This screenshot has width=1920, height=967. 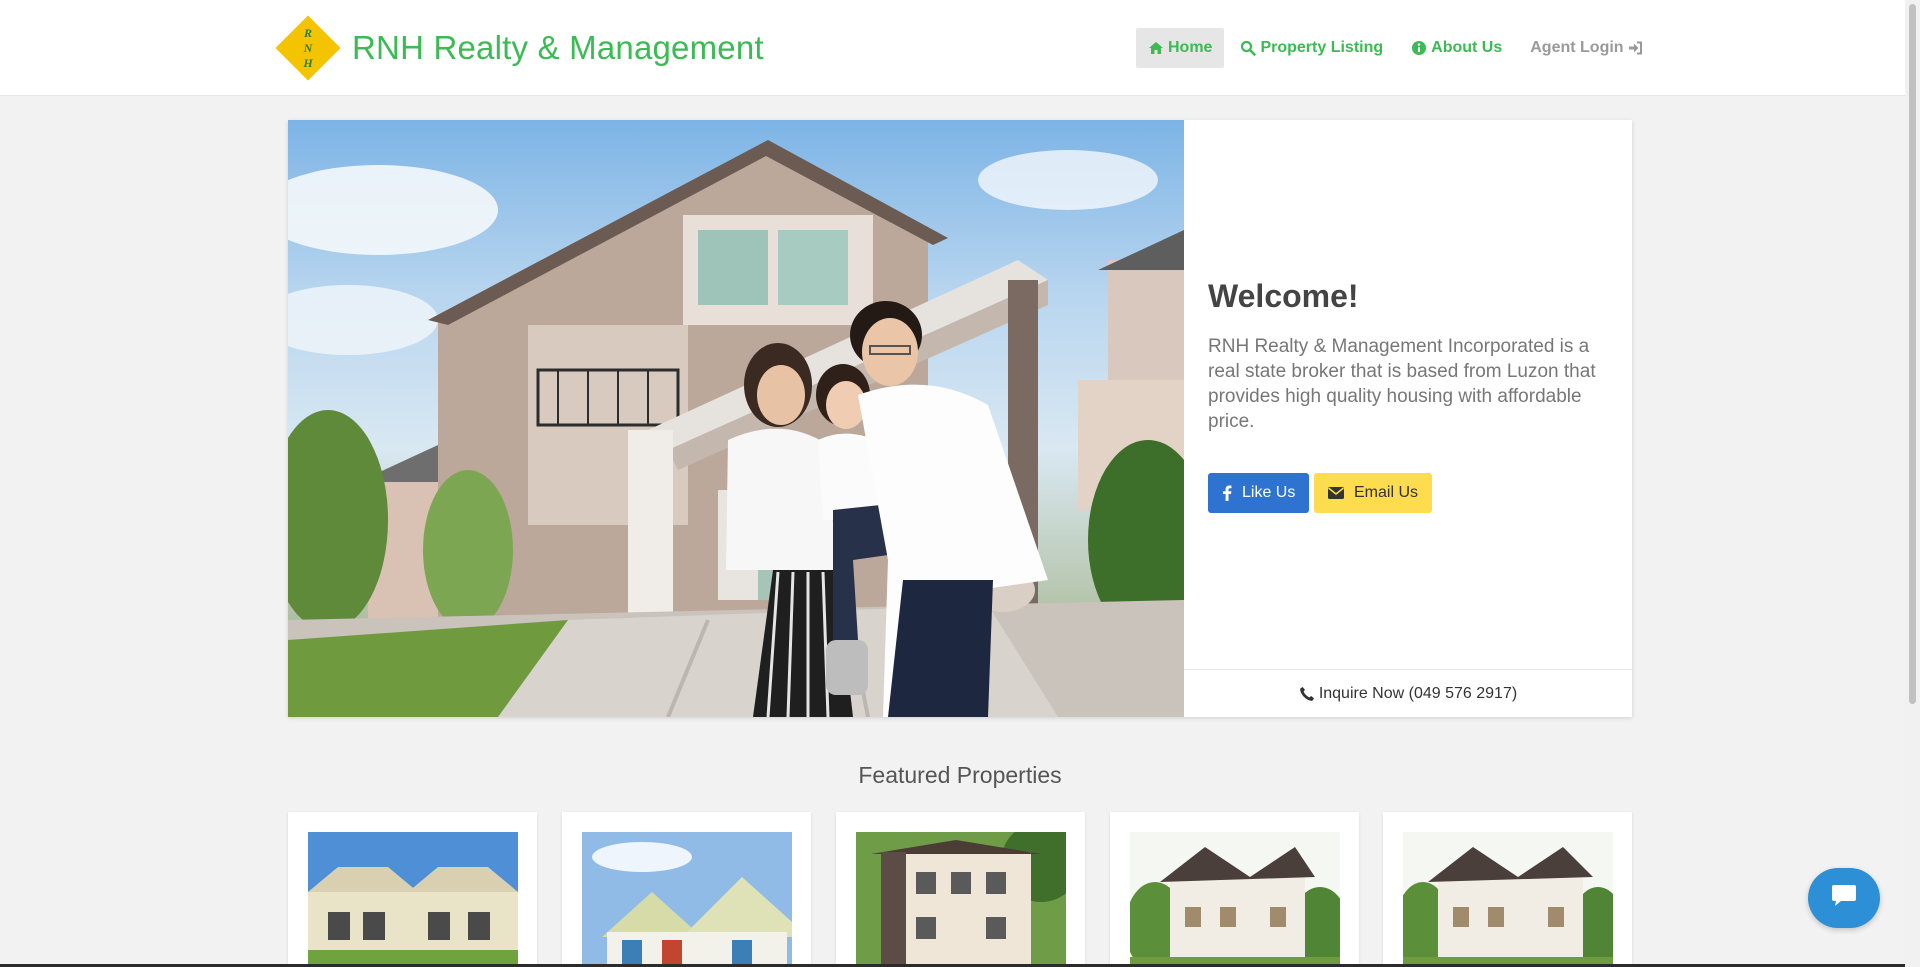 I want to click on brand-name: RNH Realty & Management, so click(x=558, y=47).